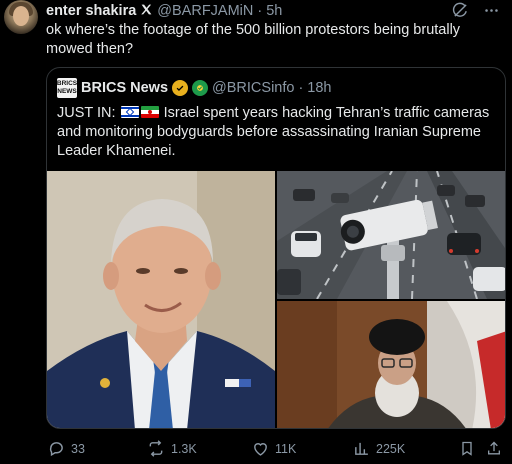  Describe the element at coordinates (129, 112) in the screenshot. I see `israel-flag-icon` at that location.